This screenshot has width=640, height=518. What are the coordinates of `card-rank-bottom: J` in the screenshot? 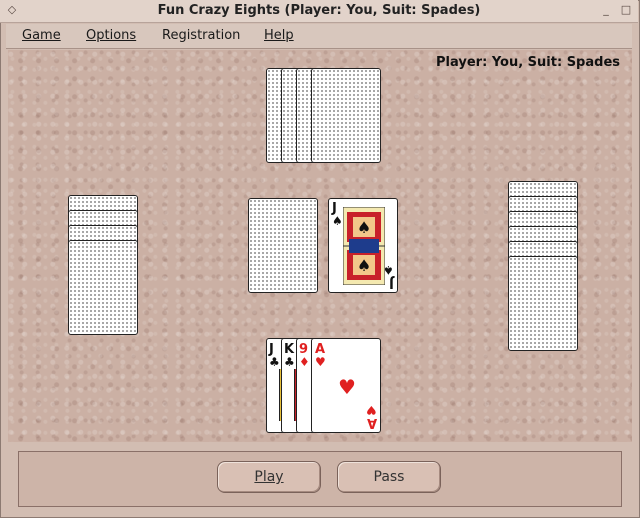 It's located at (391, 282).